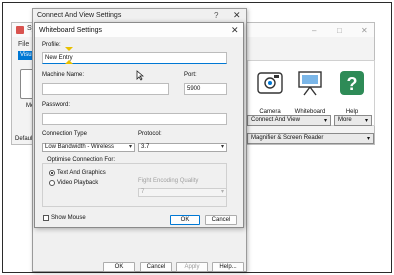 This screenshot has height=275, width=394. Describe the element at coordinates (192, 267) in the screenshot. I see `apply-button: Apply` at that location.